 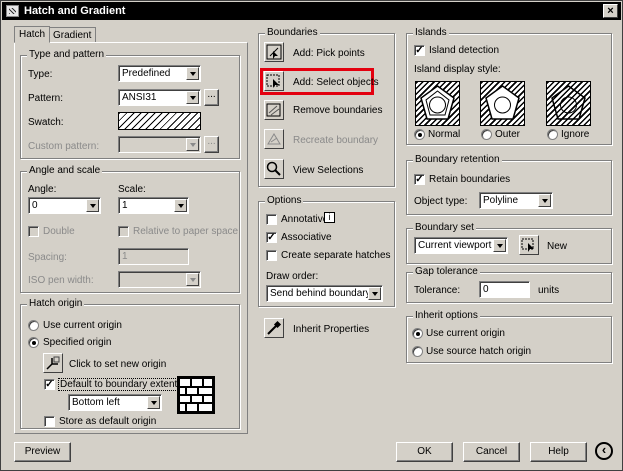 What do you see at coordinates (508, 134) in the screenshot?
I see `island-outer-label: Outer` at bounding box center [508, 134].